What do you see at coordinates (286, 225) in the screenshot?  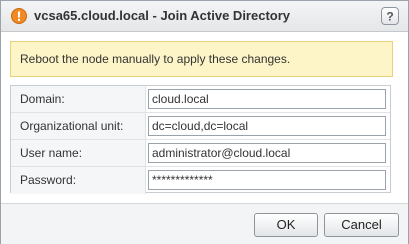 I see `ok-button: OK` at bounding box center [286, 225].